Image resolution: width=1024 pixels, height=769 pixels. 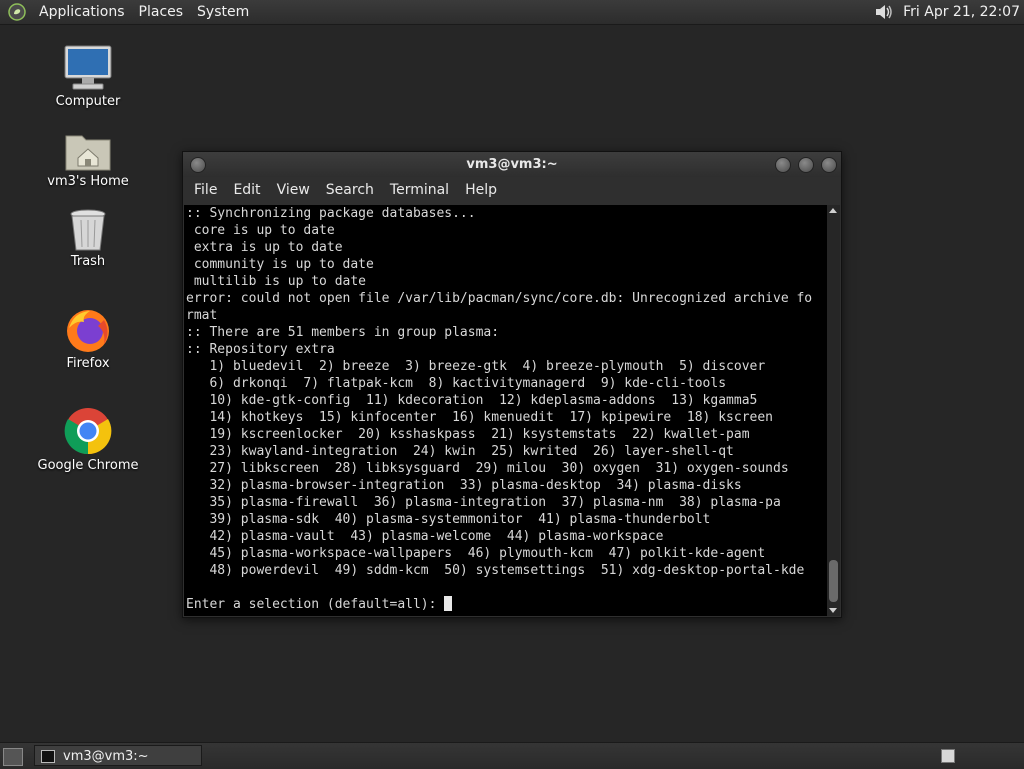 I want to click on chrome-icon, so click(x=88, y=431).